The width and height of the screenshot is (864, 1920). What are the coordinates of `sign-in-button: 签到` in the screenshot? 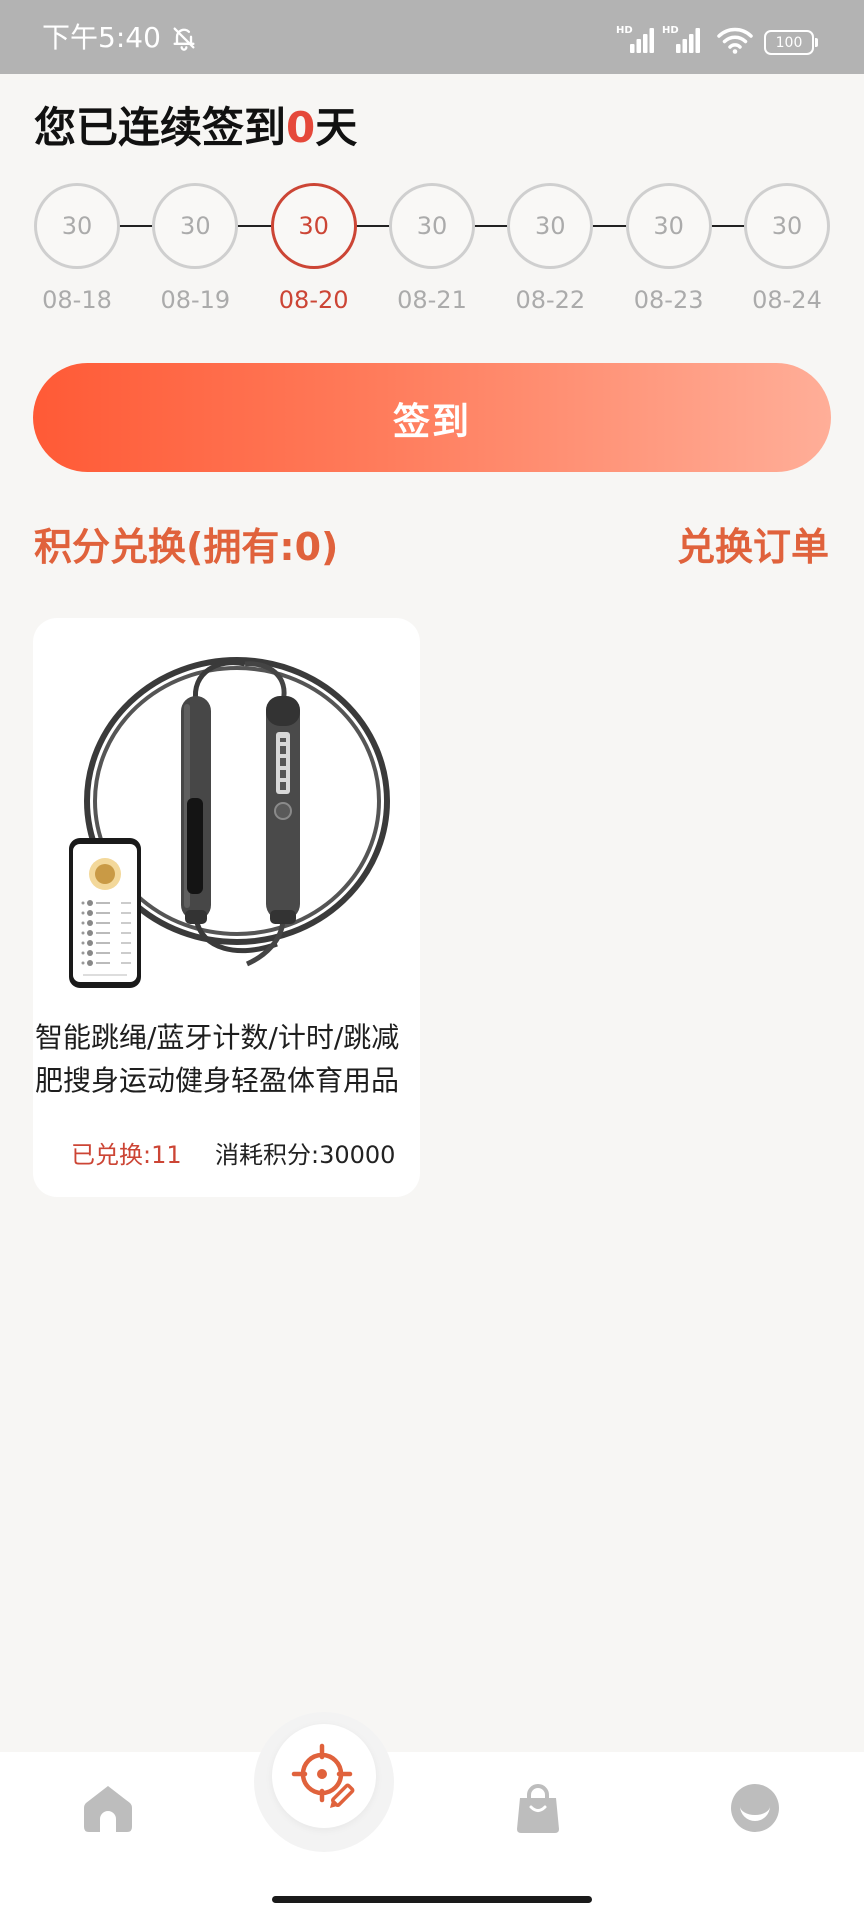 It's located at (432, 417).